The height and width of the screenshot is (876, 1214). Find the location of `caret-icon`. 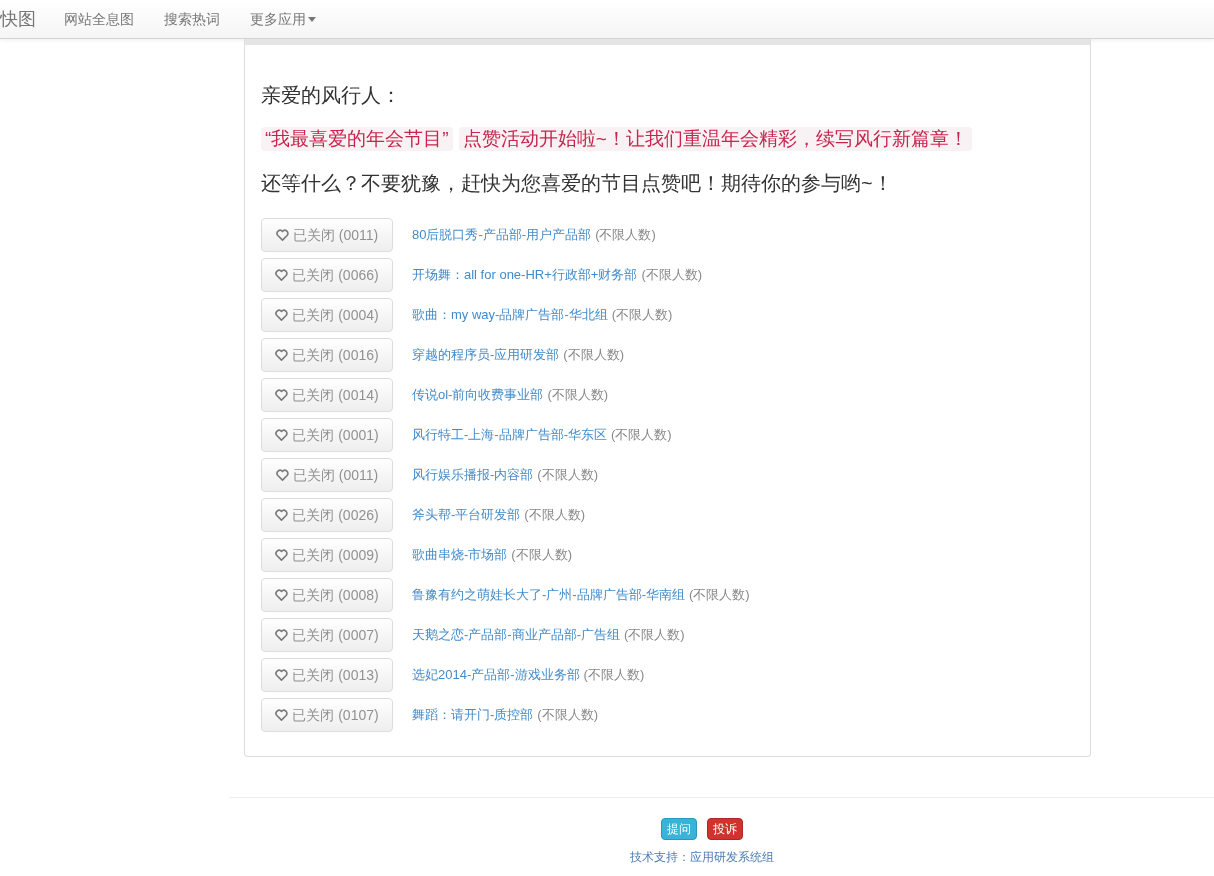

caret-icon is located at coordinates (312, 19).